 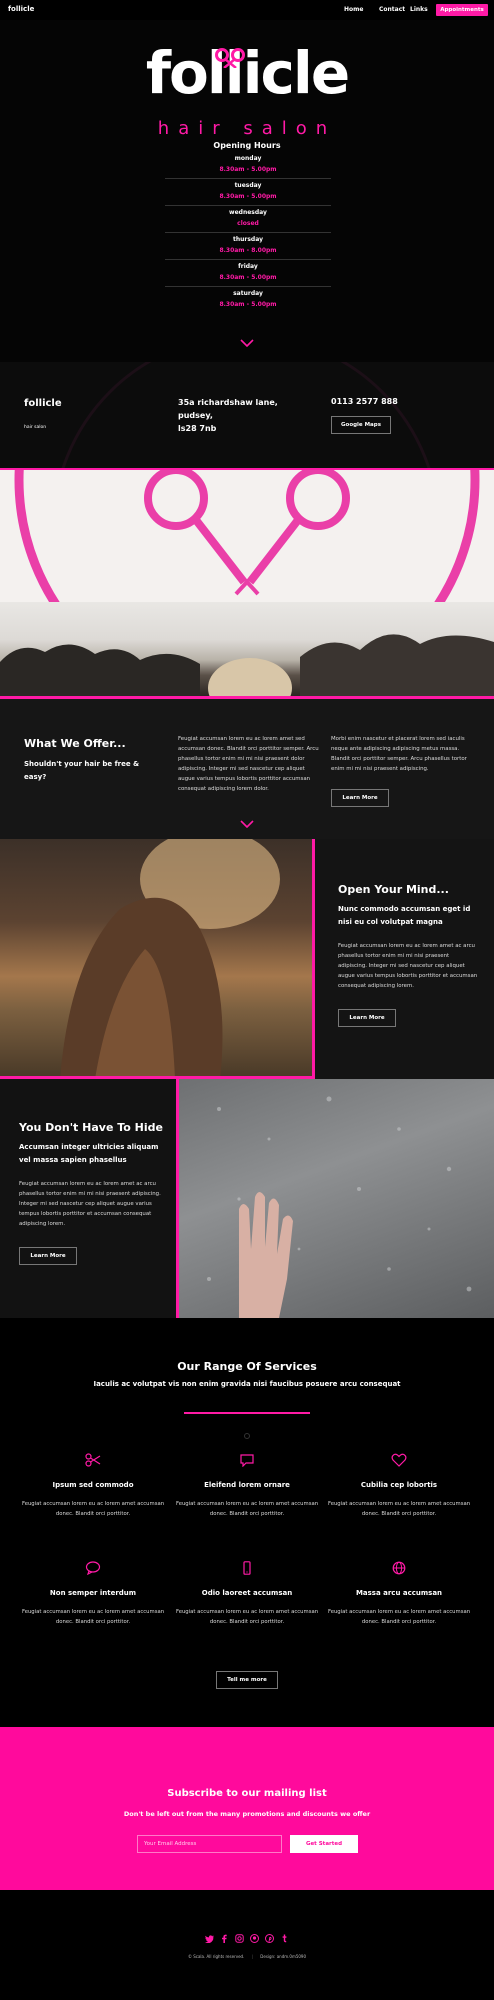 I want to click on offer-question: Shouldn't your hair be free & easy?, so click(x=82, y=770).